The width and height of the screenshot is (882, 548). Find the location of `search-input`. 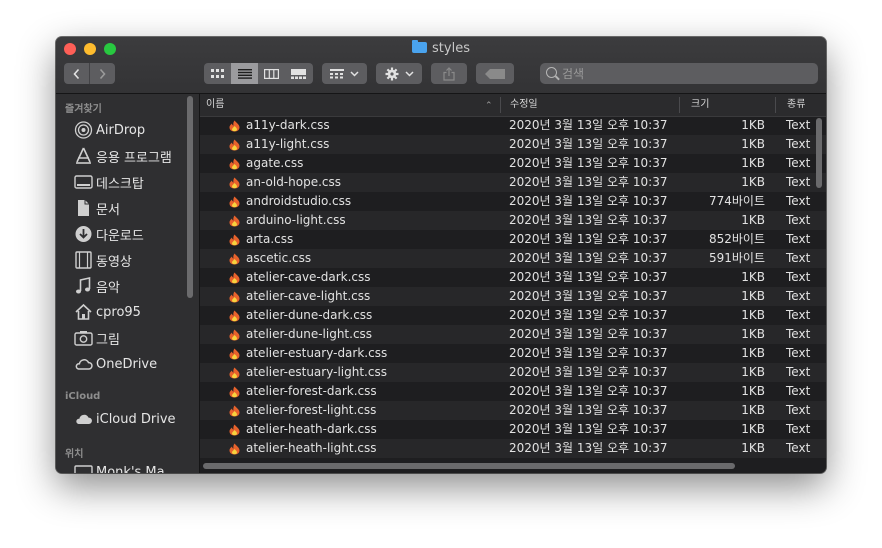

search-input is located at coordinates (687, 73).